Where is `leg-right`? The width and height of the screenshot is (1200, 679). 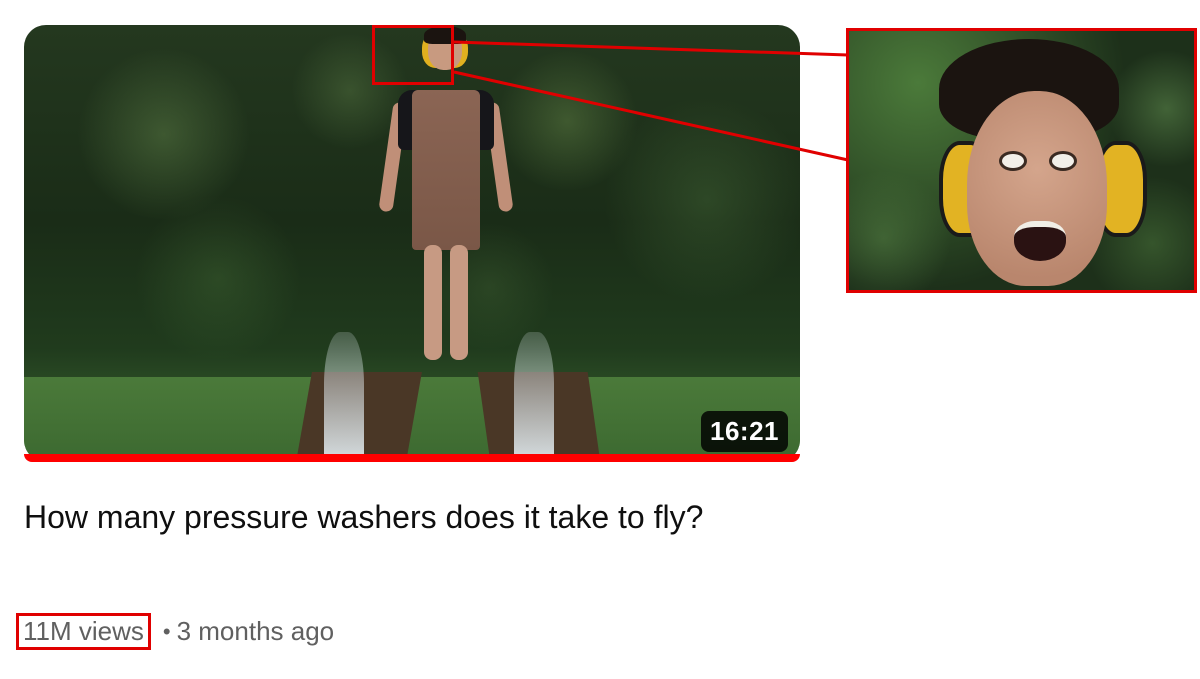 leg-right is located at coordinates (459, 302).